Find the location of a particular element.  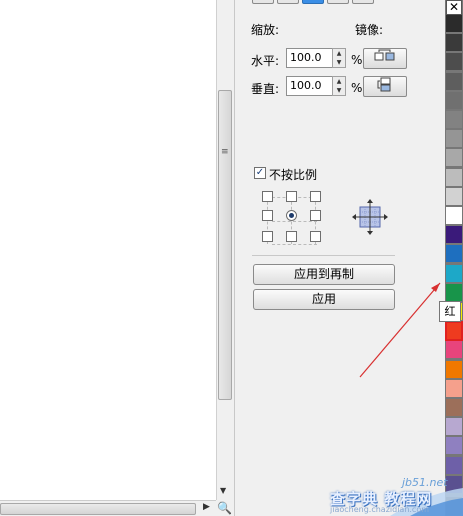

horizontal-scrollbar: ▶ is located at coordinates (108, 508).